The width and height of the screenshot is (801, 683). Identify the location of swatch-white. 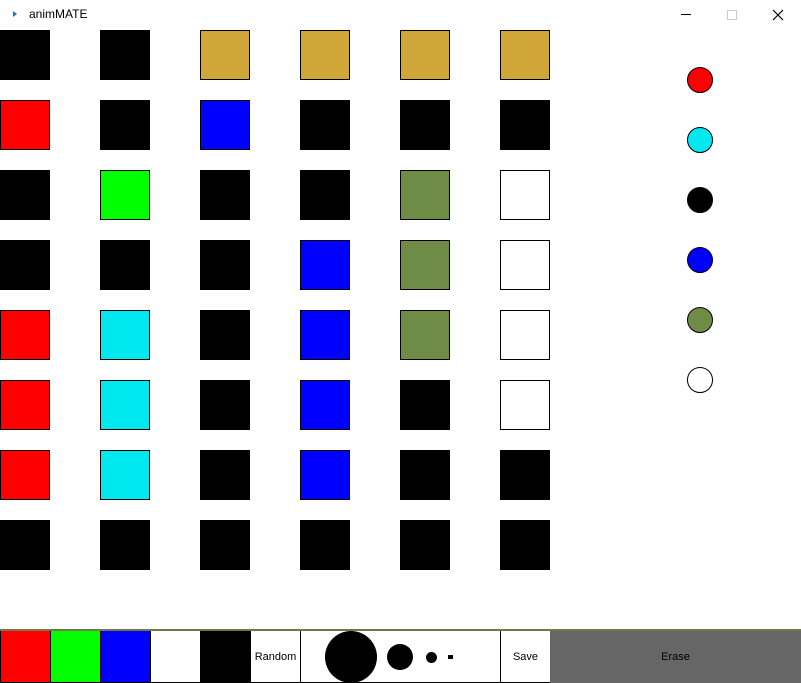
(175, 657).